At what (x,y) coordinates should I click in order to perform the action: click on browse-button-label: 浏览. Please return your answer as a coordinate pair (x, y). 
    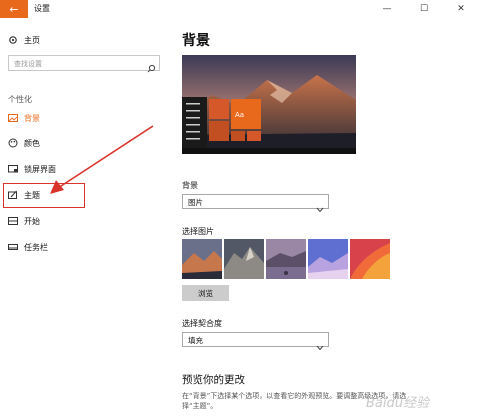
    Looking at the image, I should click on (205, 293).